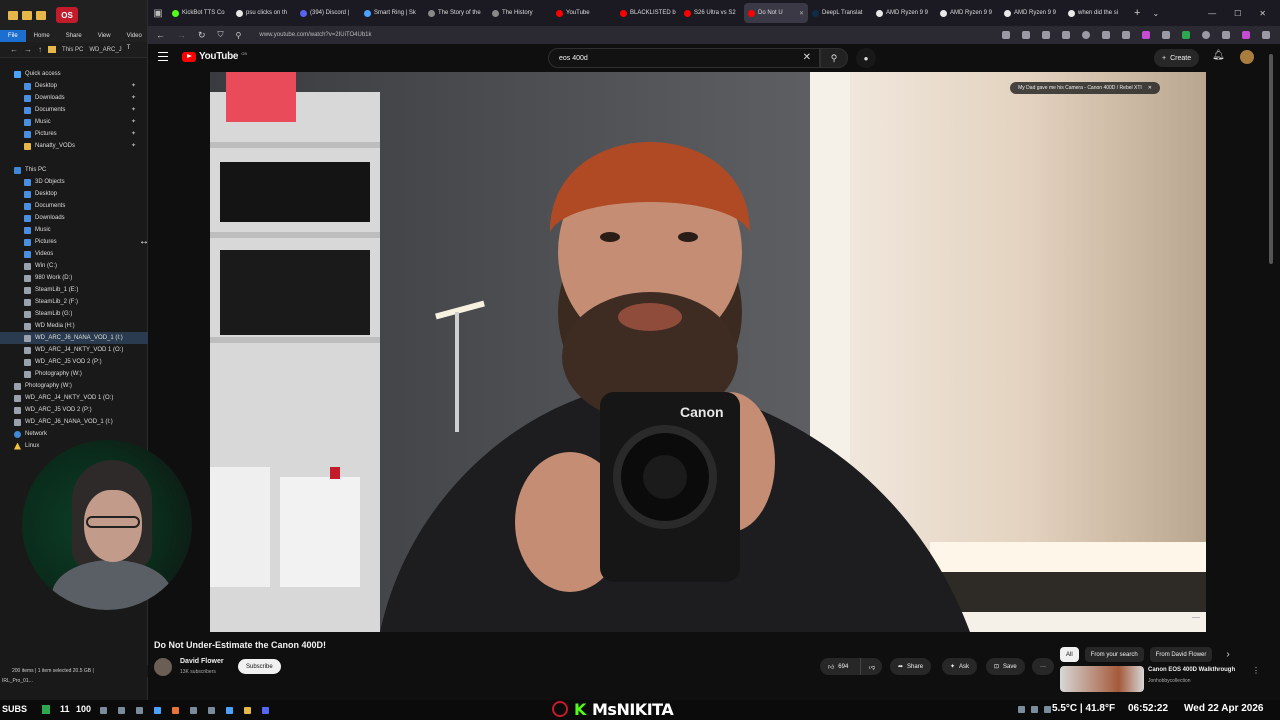  Describe the element at coordinates (1043, 666) in the screenshot. I see `more-actions-button: ···` at that location.